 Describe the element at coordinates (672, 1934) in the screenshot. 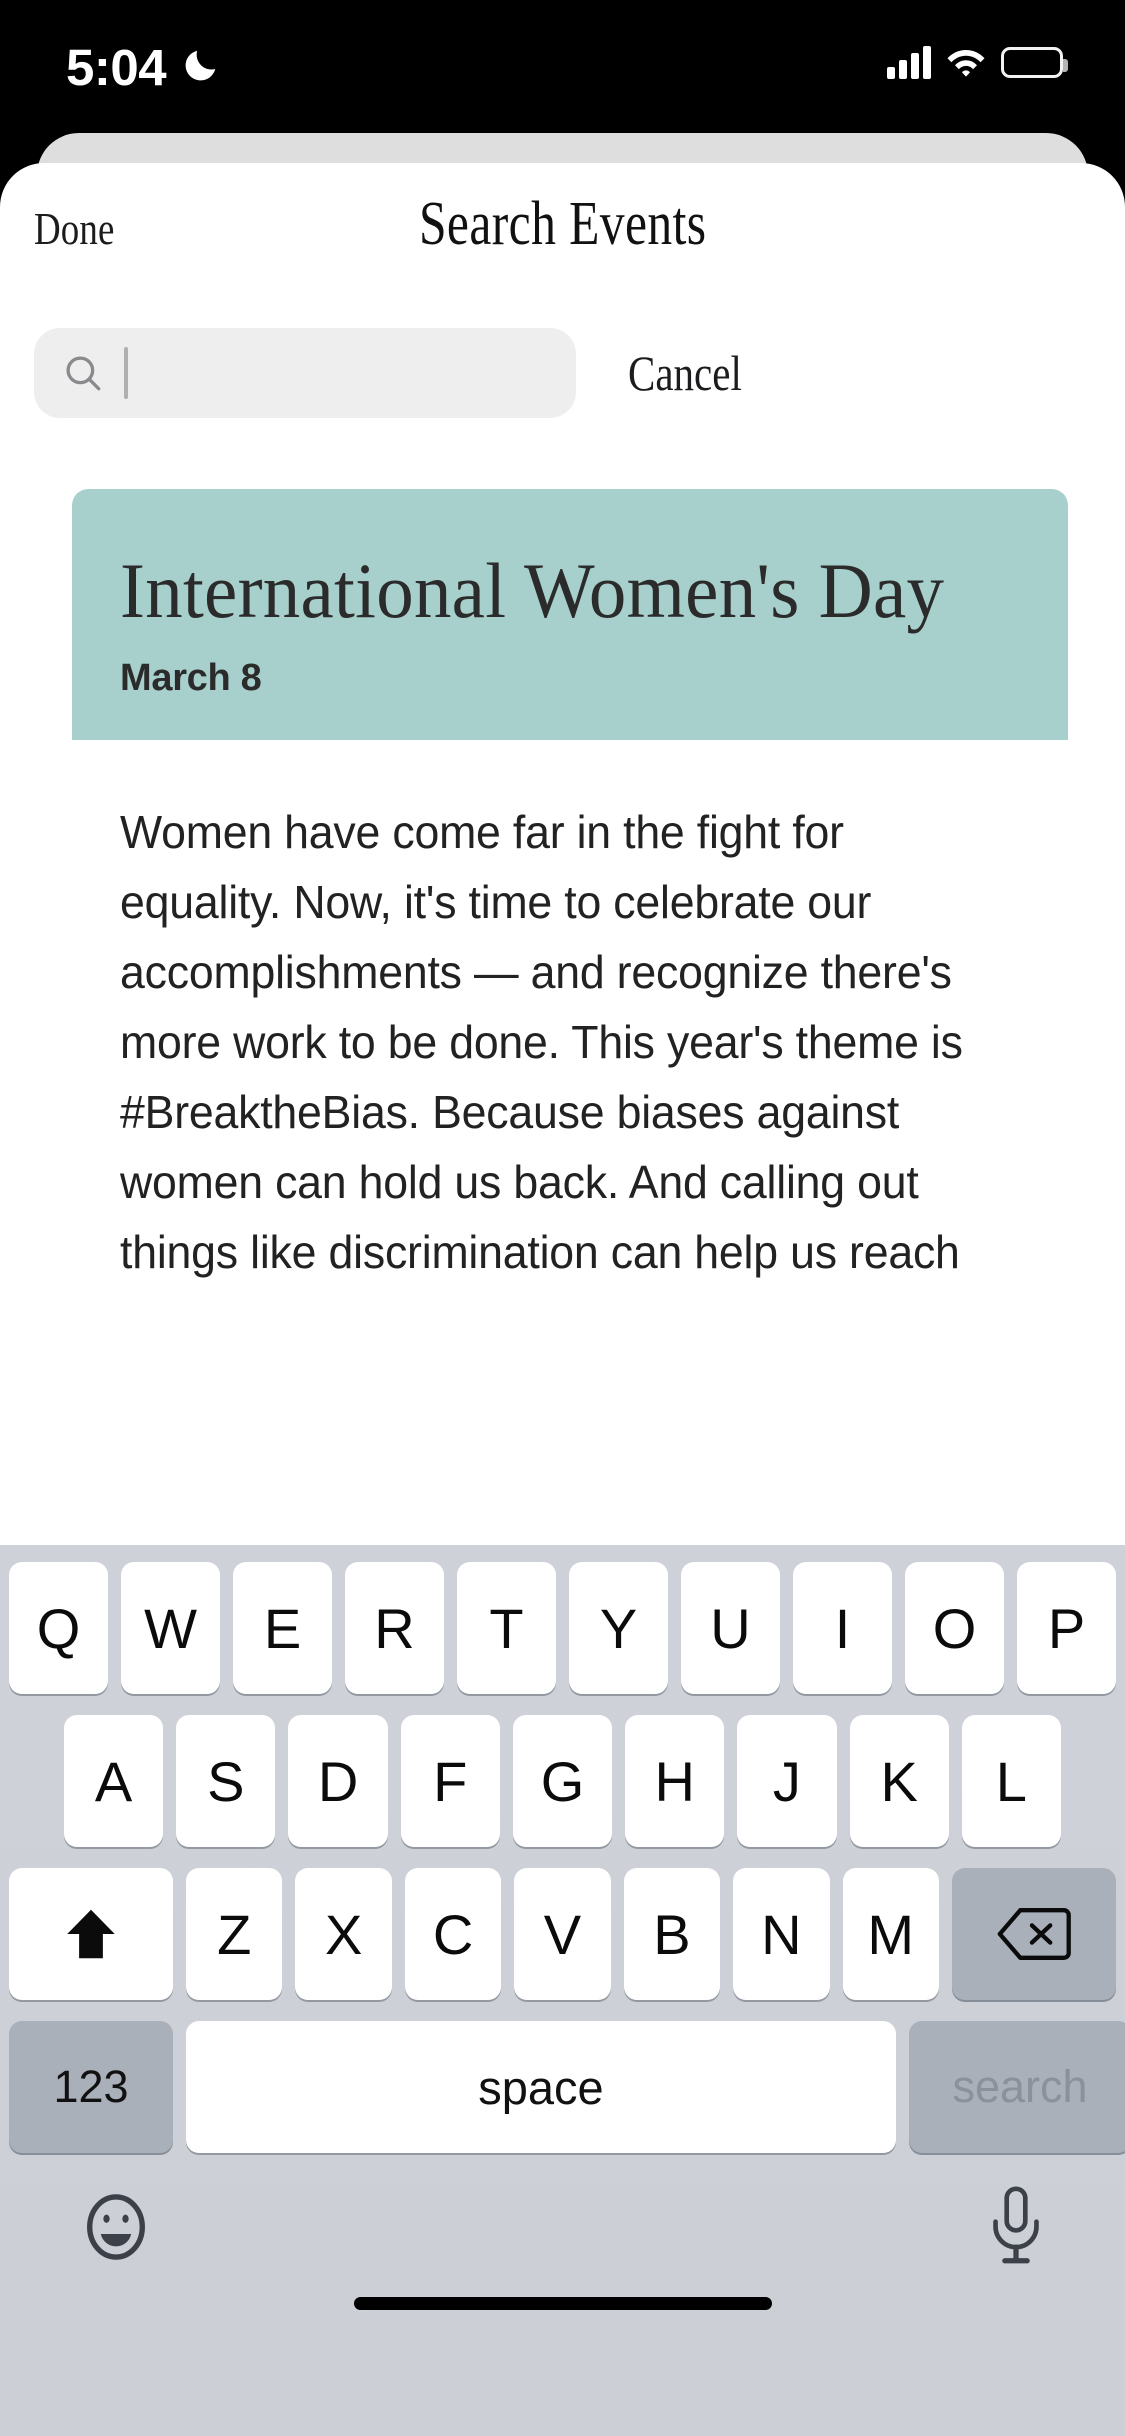

I see `key-b: B` at that location.